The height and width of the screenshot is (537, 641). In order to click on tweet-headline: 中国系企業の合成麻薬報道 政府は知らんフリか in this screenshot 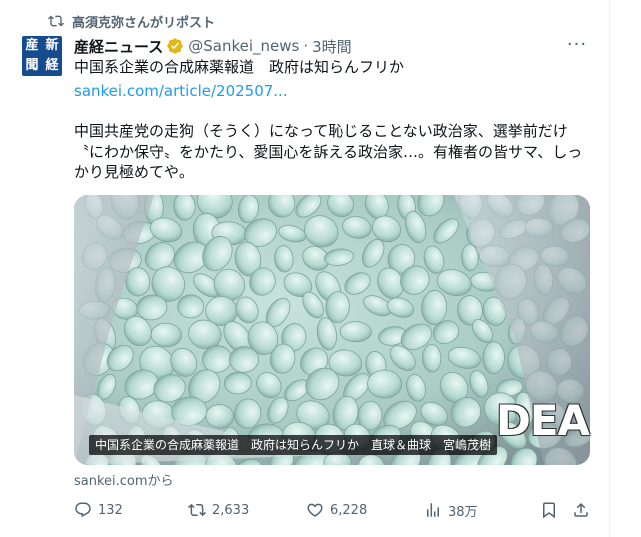, I will do `click(239, 67)`.